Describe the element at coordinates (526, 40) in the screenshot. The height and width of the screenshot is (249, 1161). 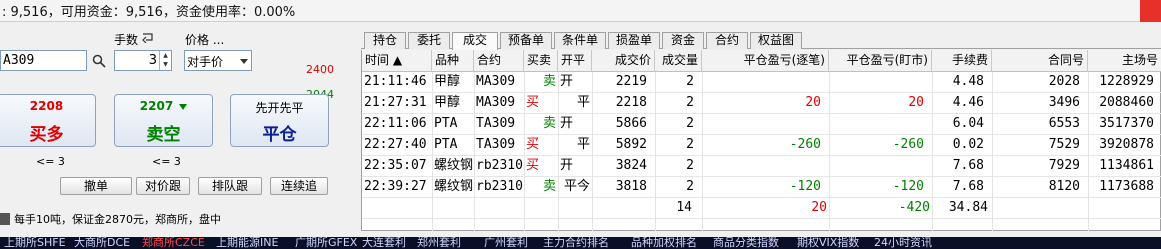
I see `tab-prepared-orders: 预备单` at that location.